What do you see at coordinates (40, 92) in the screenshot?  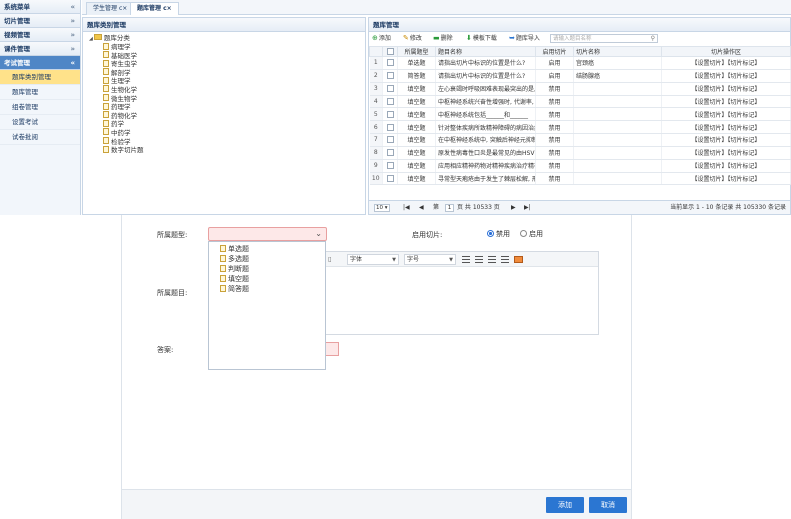 I see `nav-item-bank: 题库管理` at bounding box center [40, 92].